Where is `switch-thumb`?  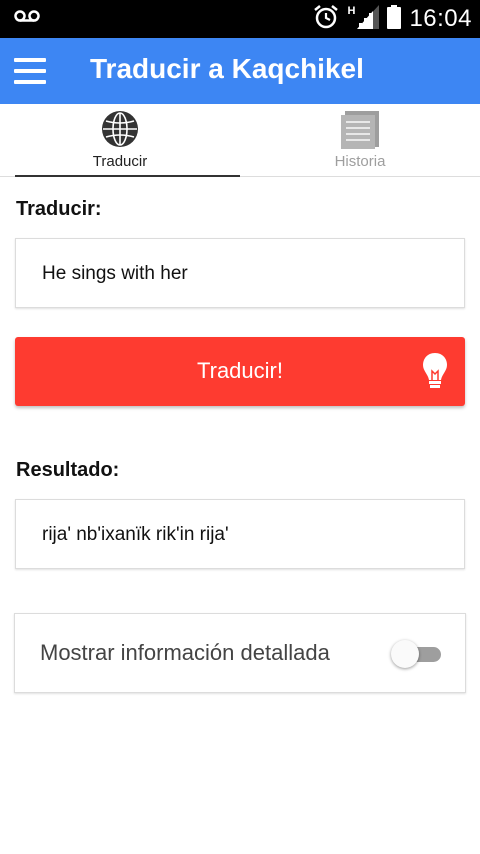
switch-thumb is located at coordinates (405, 654).